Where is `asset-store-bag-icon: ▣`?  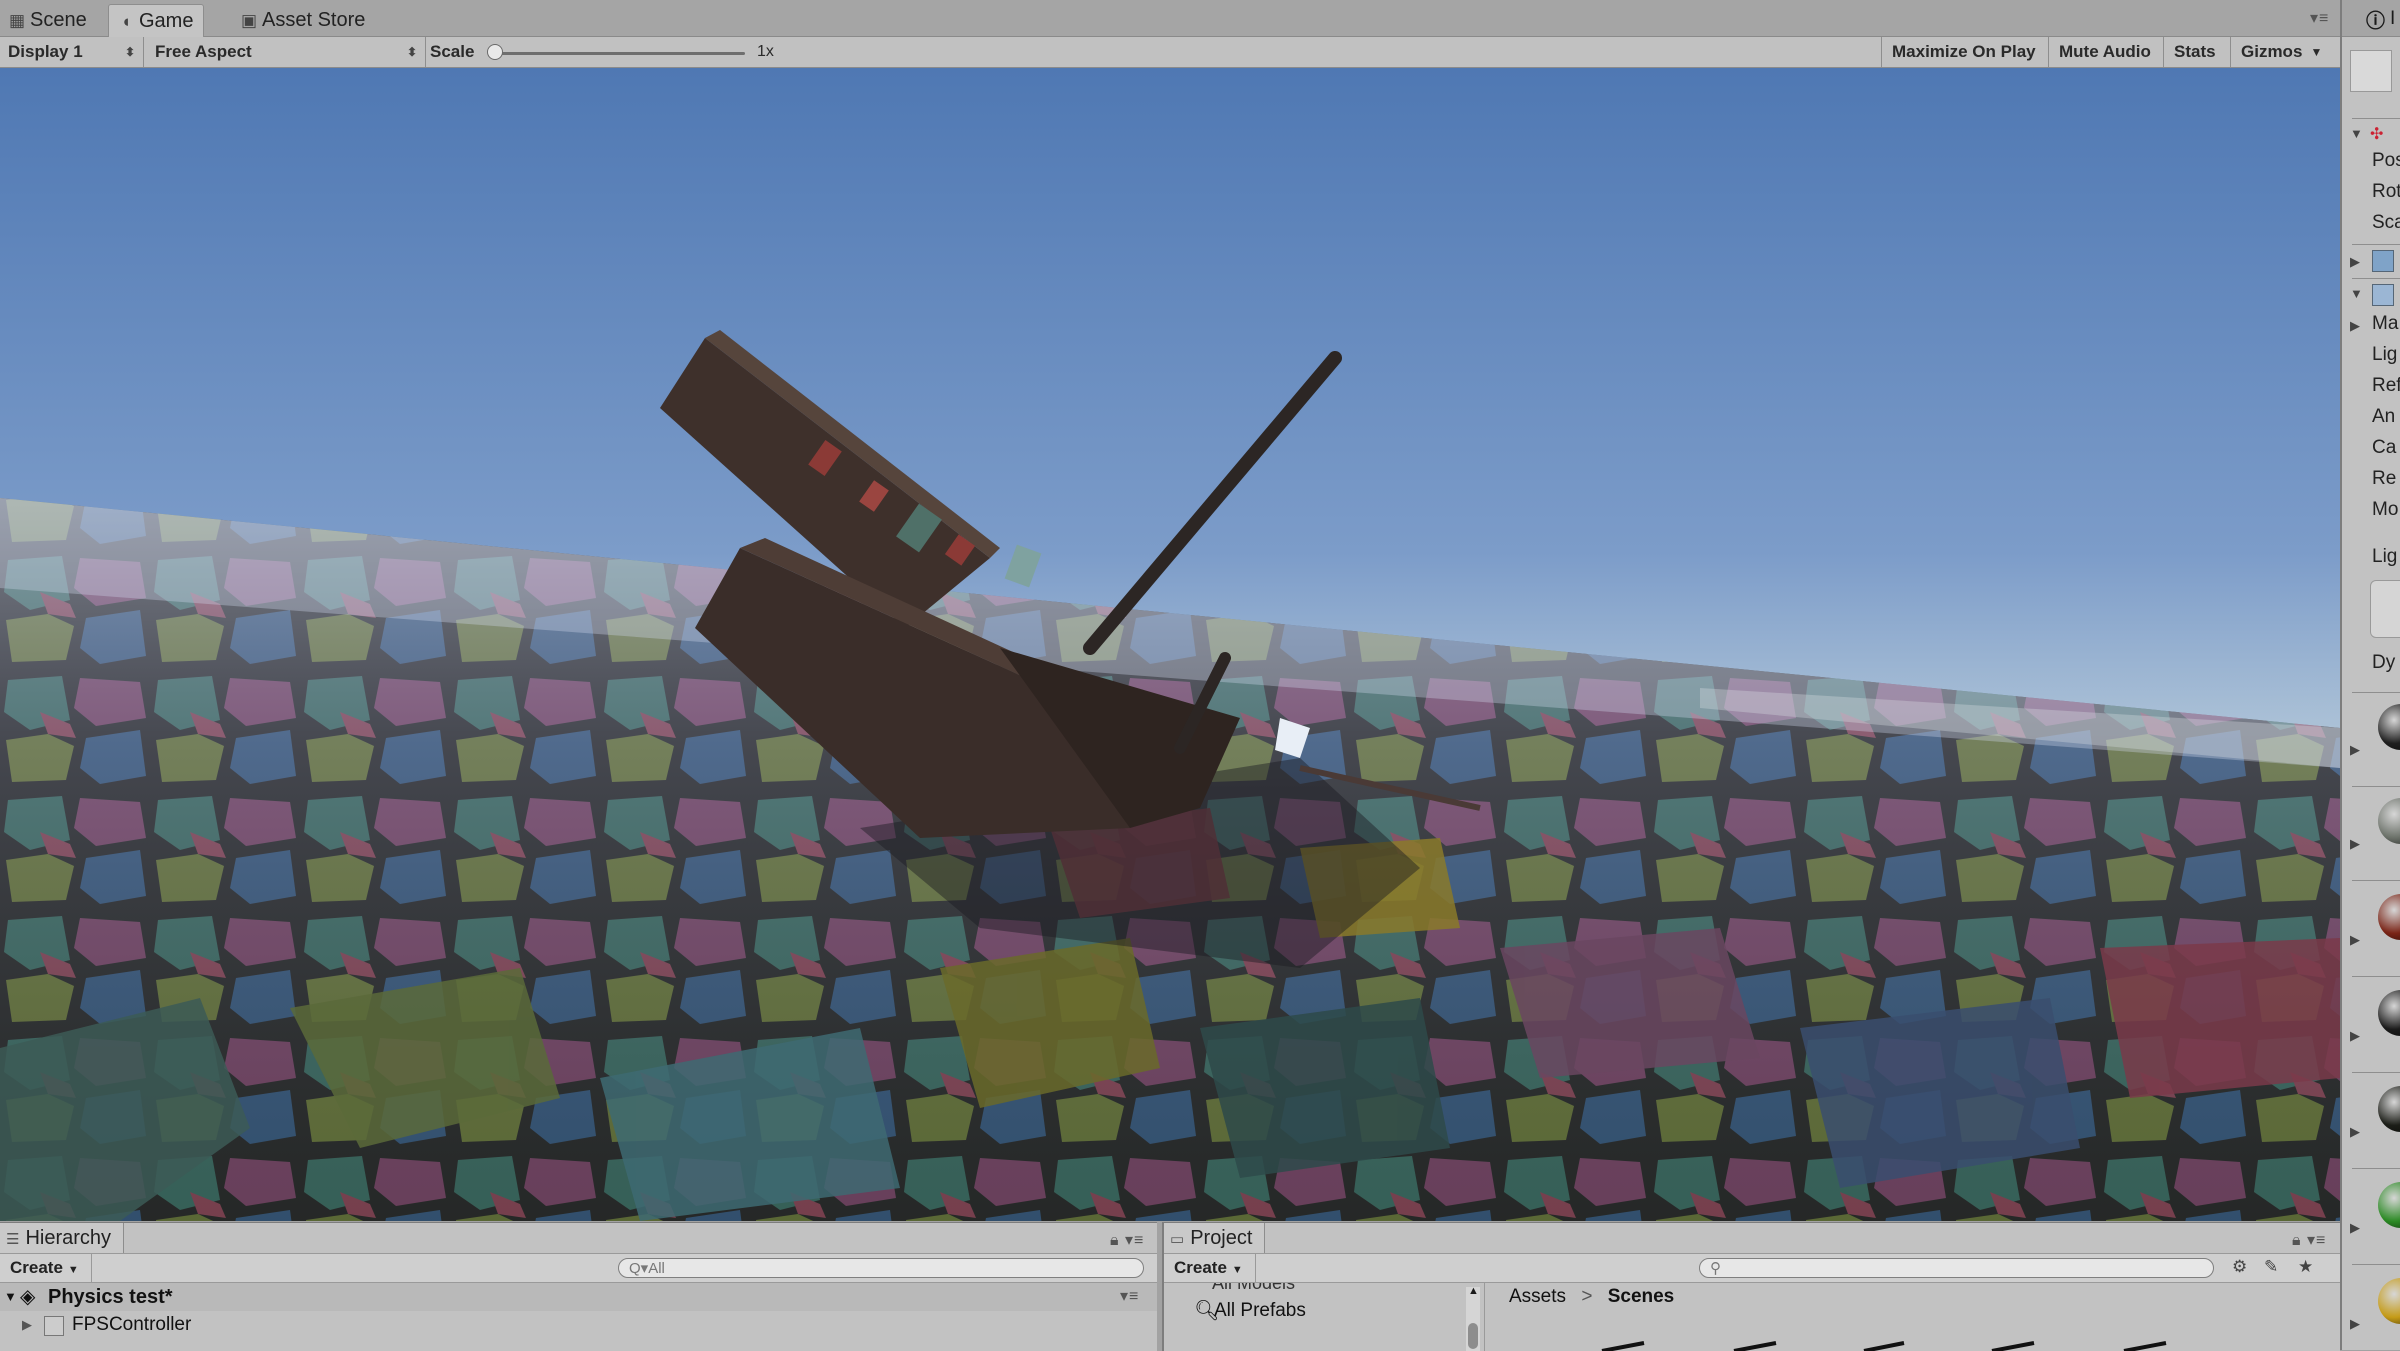
asset-store-bag-icon: ▣ is located at coordinates (249, 20).